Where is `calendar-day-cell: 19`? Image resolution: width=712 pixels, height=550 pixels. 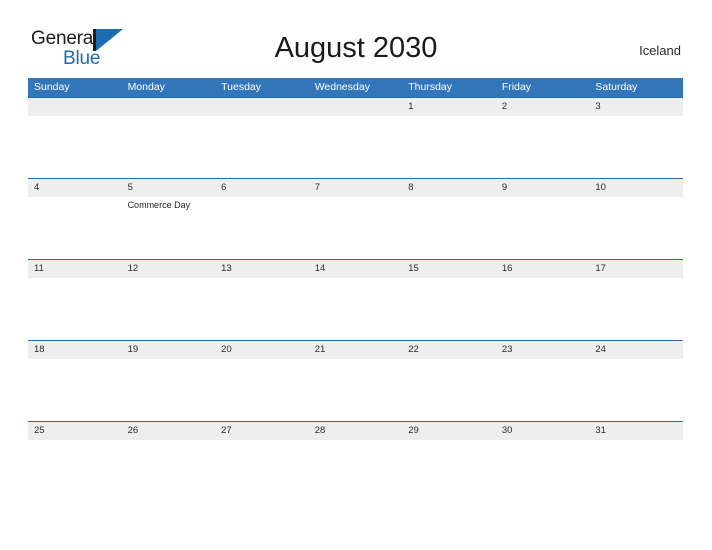
calendar-day-cell: 19 is located at coordinates (169, 381).